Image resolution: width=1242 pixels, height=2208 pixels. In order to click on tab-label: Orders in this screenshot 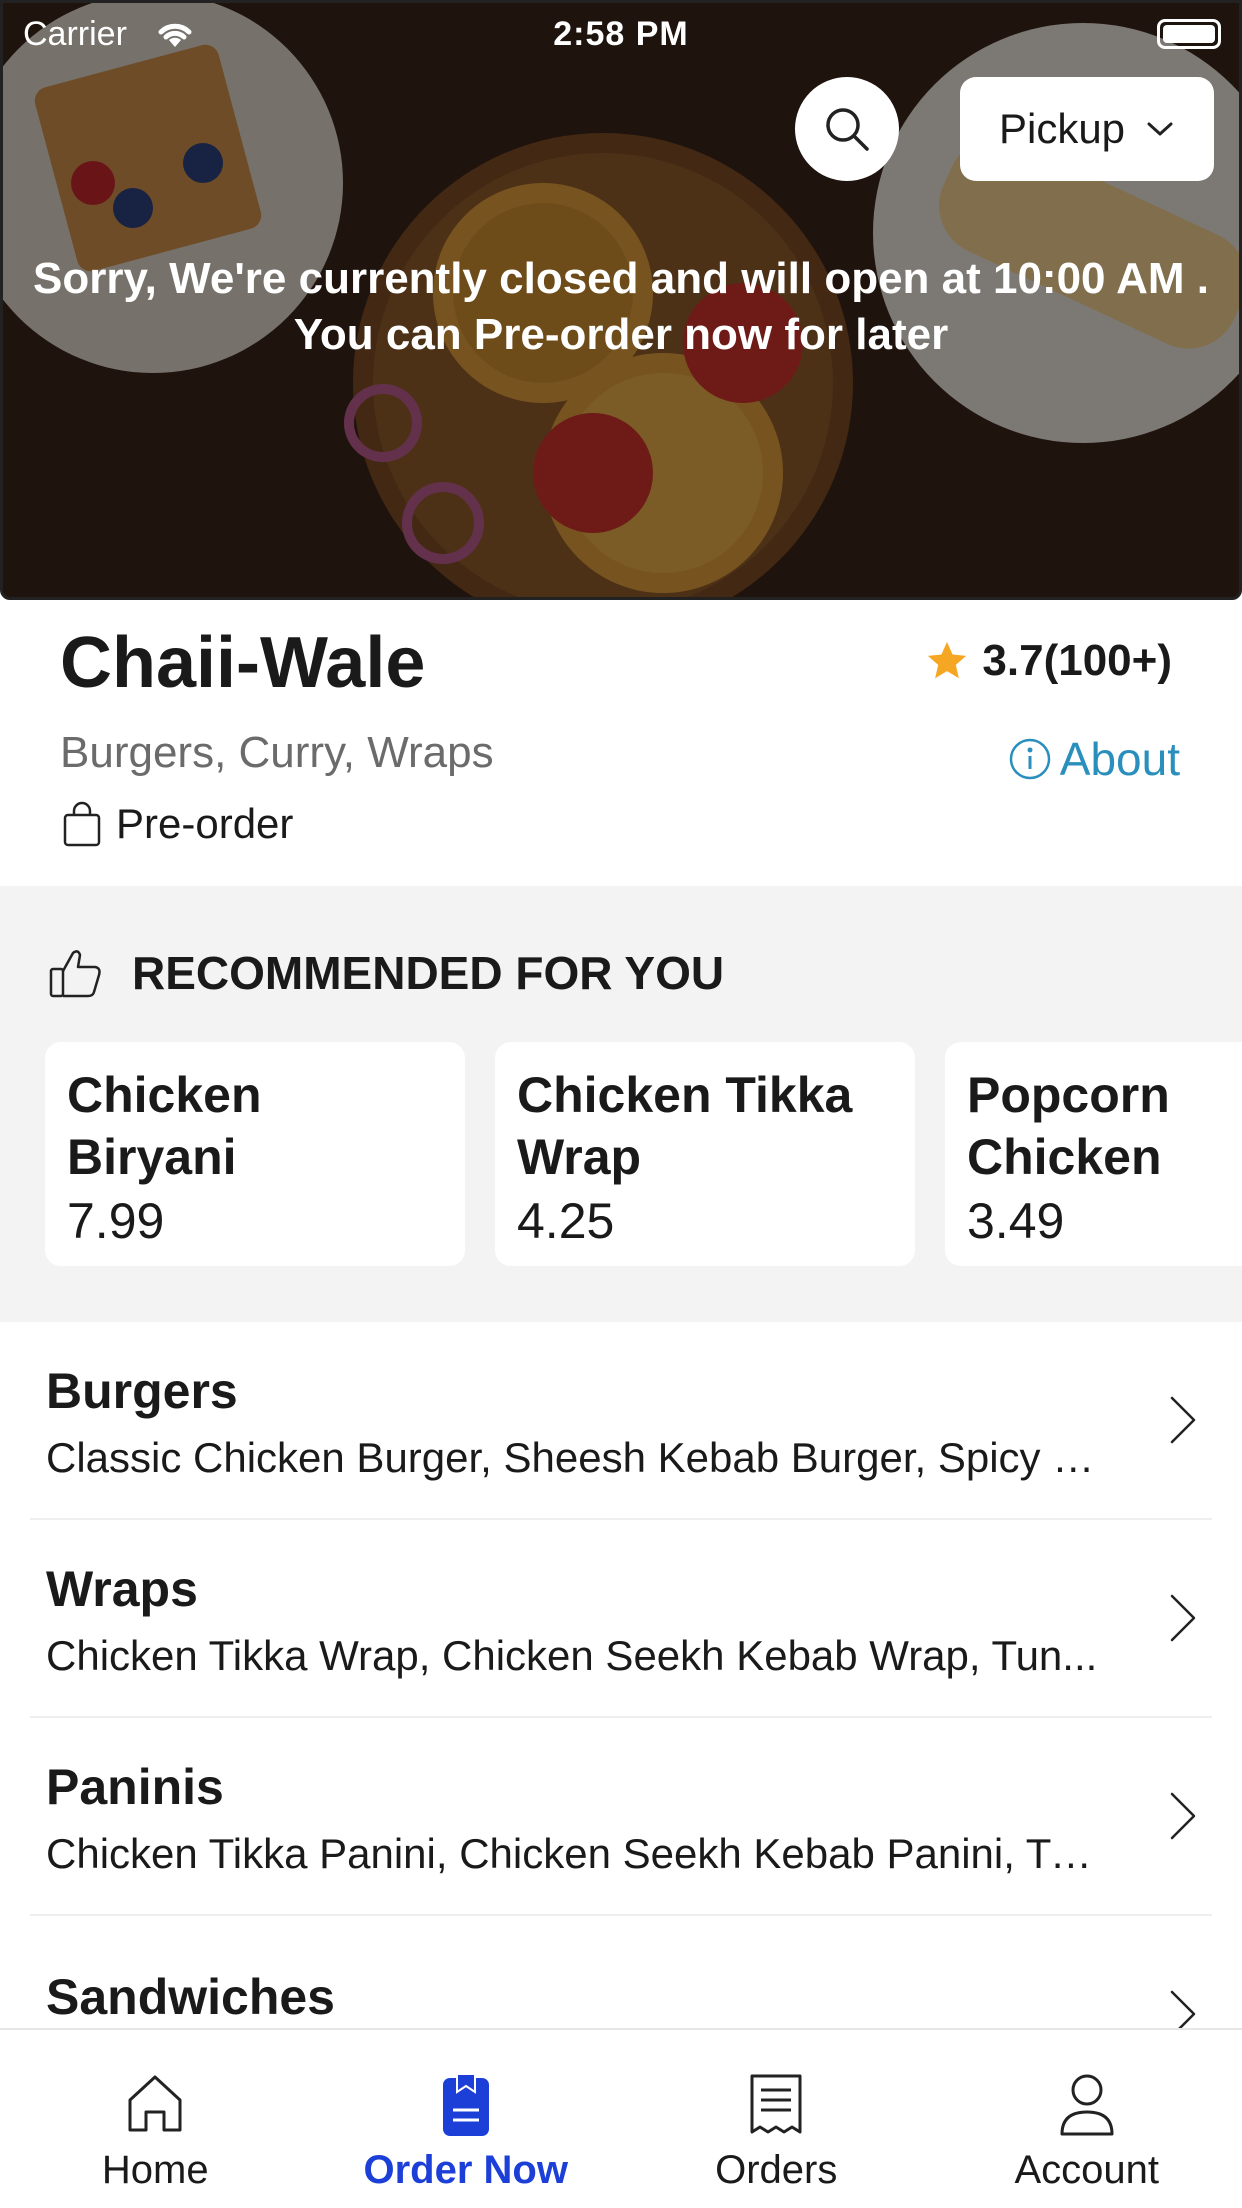, I will do `click(776, 2170)`.